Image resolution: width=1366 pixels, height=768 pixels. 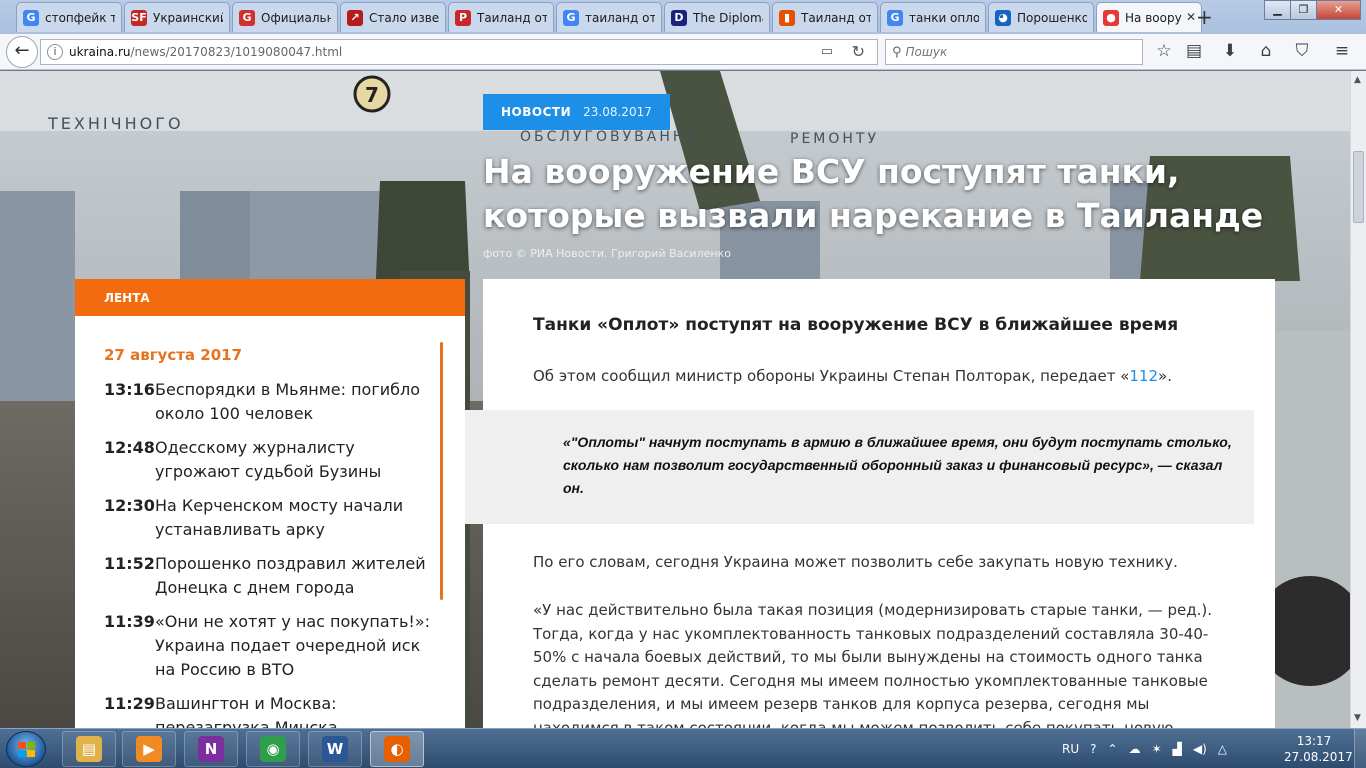 I want to click on taskbar-onenote-button: N, so click(x=211, y=749).